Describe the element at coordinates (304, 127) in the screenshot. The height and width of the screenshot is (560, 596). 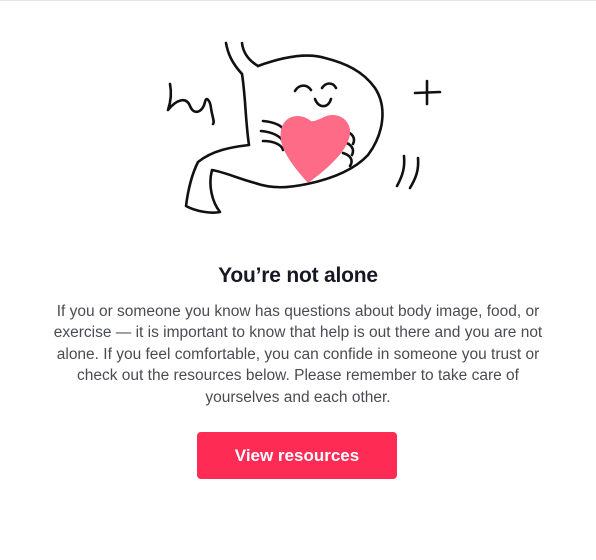
I see `stomach-hugging-heart-icon` at that location.